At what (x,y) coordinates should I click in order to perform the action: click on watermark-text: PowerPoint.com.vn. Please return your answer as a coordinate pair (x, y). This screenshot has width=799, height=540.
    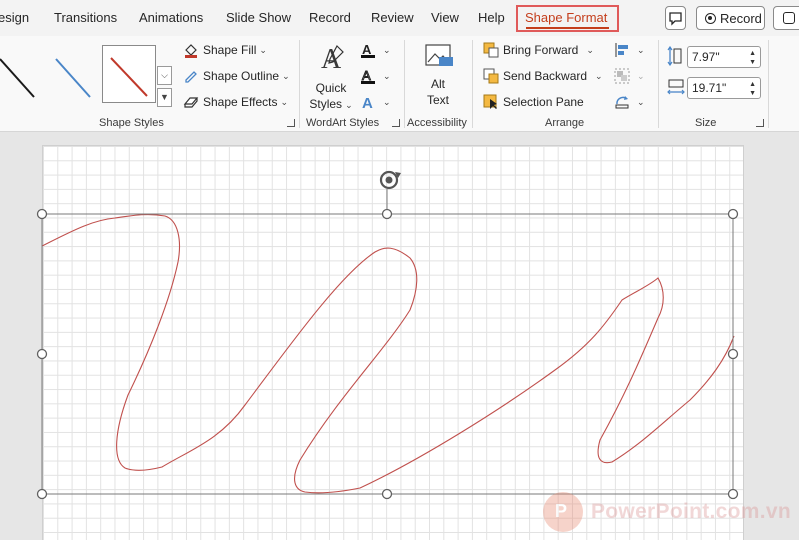
    Looking at the image, I should click on (691, 511).